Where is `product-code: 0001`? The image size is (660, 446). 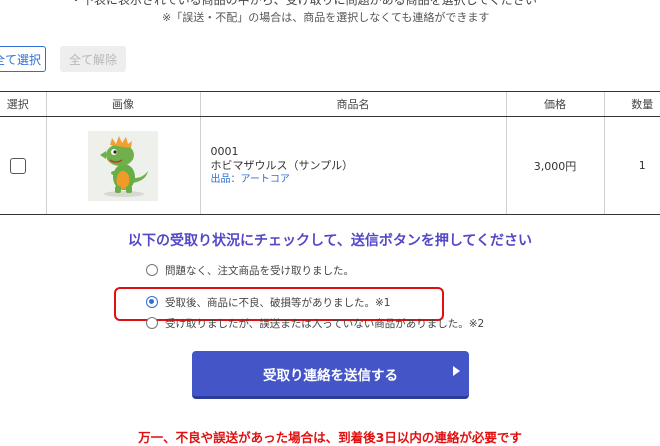 product-code: 0001 is located at coordinates (224, 151).